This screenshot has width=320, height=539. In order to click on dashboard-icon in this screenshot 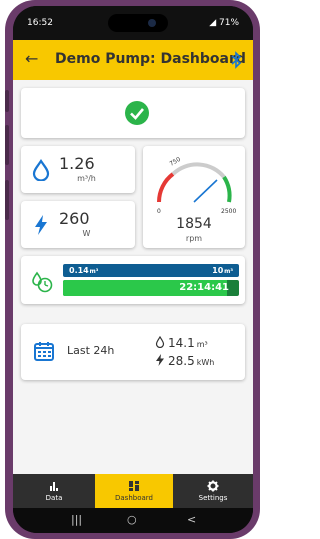, I will do `click(134, 486)`.